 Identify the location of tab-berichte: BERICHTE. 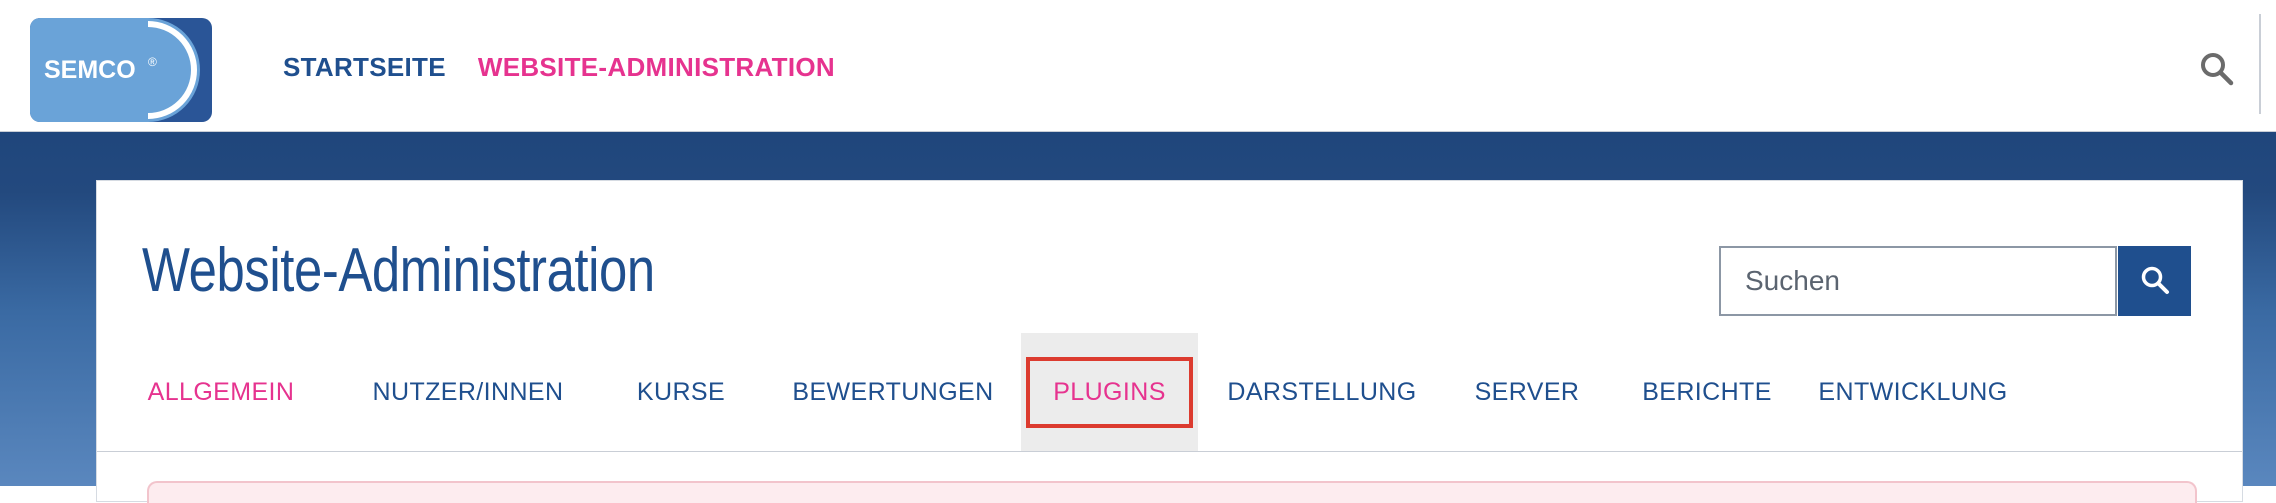
(1707, 392).